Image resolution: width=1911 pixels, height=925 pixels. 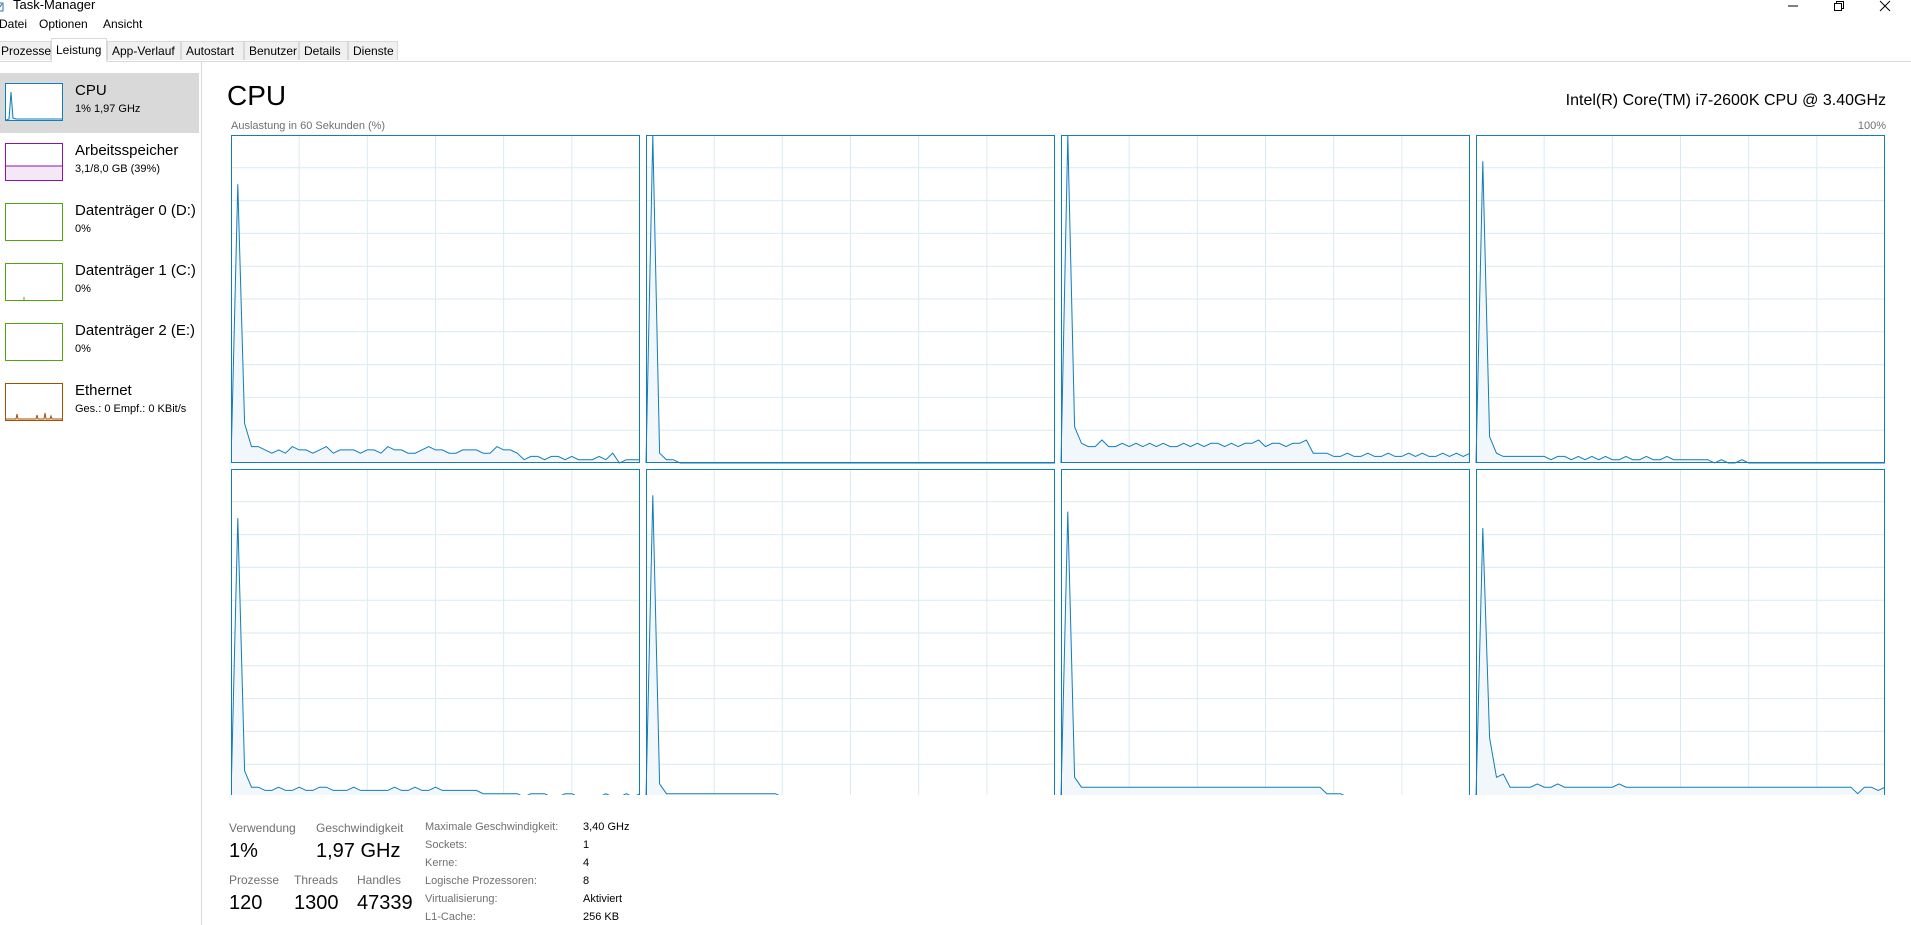 I want to click on sidebar-item-label: Datenträger 2 (E:), so click(x=135, y=330).